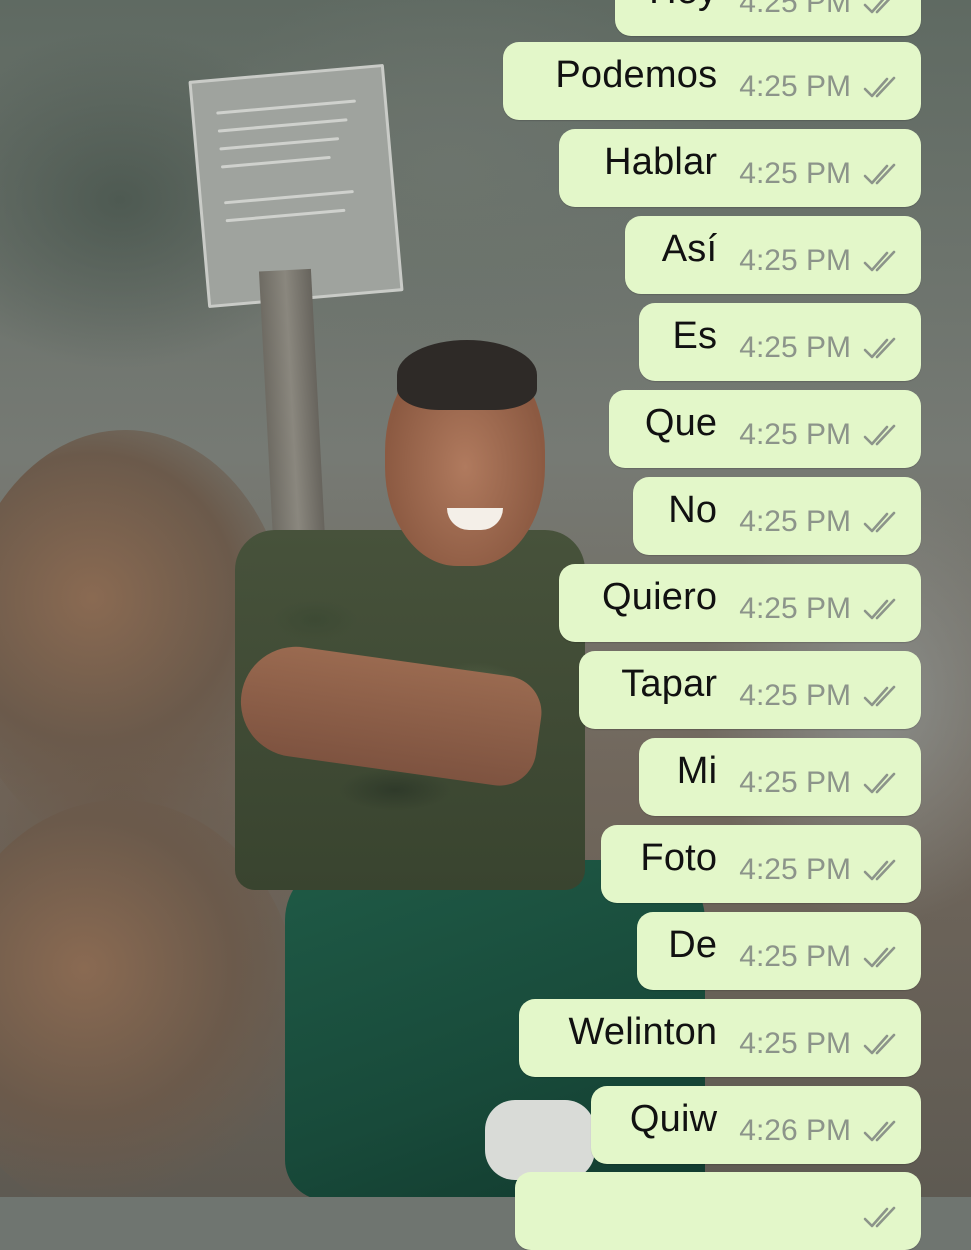 Image resolution: width=971 pixels, height=1250 pixels. I want to click on message-text: Podemos, so click(636, 74).